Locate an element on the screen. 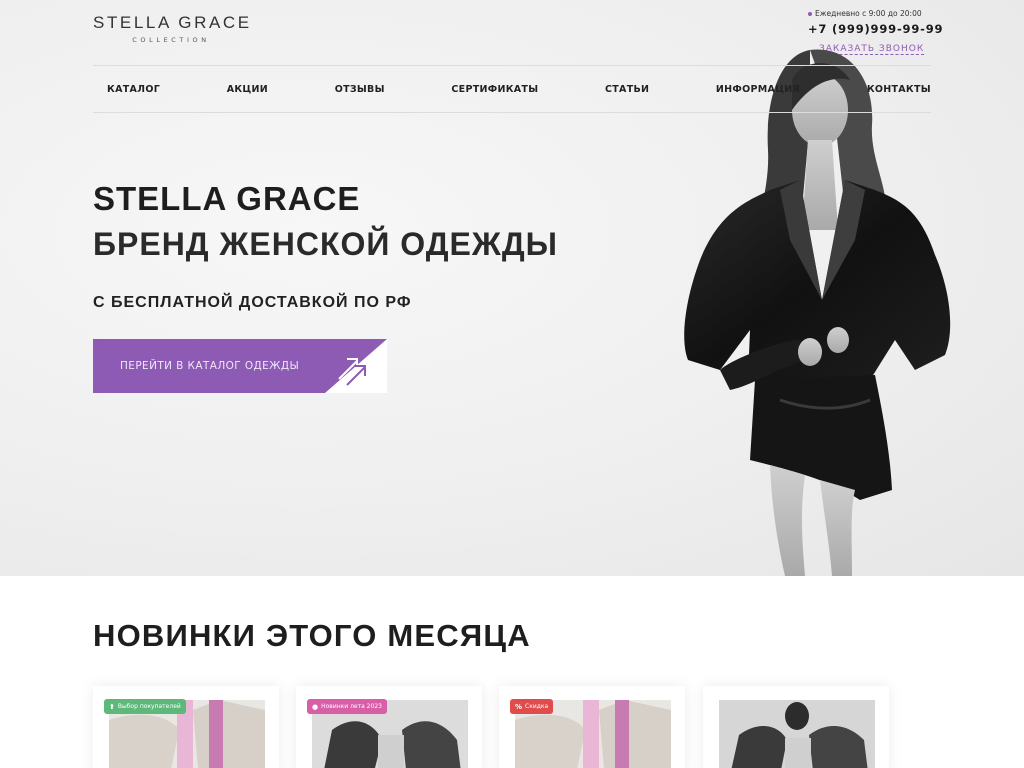  percent-icon: % is located at coordinates (519, 706).